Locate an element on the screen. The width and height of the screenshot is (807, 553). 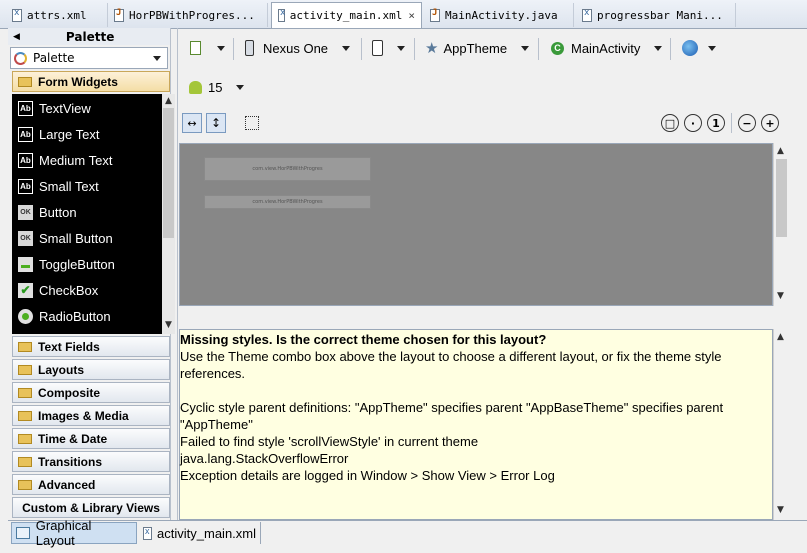
palette-title: Palette is located at coordinates (90, 36).